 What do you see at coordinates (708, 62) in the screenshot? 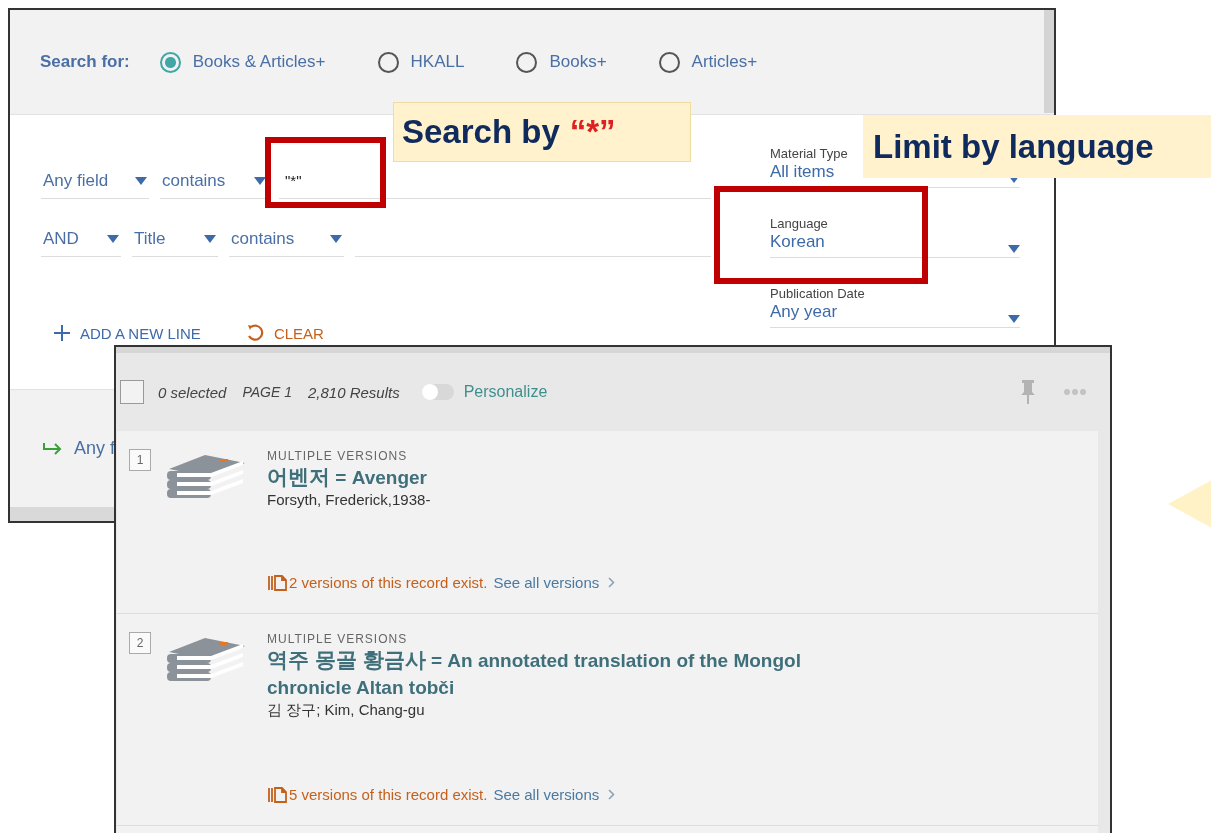
I see `scope-radio: Articles+` at bounding box center [708, 62].